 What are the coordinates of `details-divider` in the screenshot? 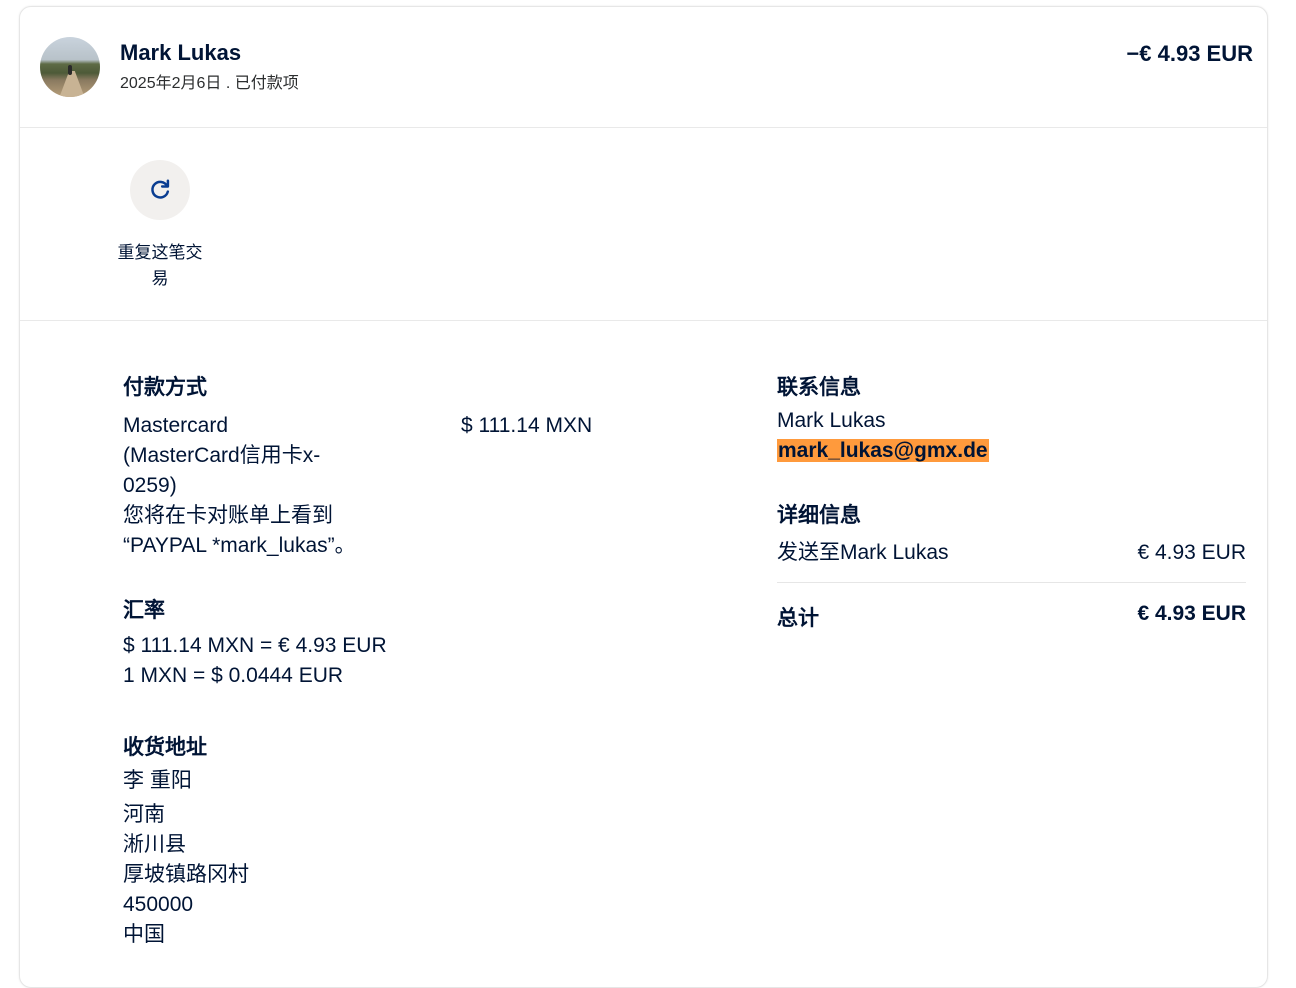 It's located at (1011, 582).